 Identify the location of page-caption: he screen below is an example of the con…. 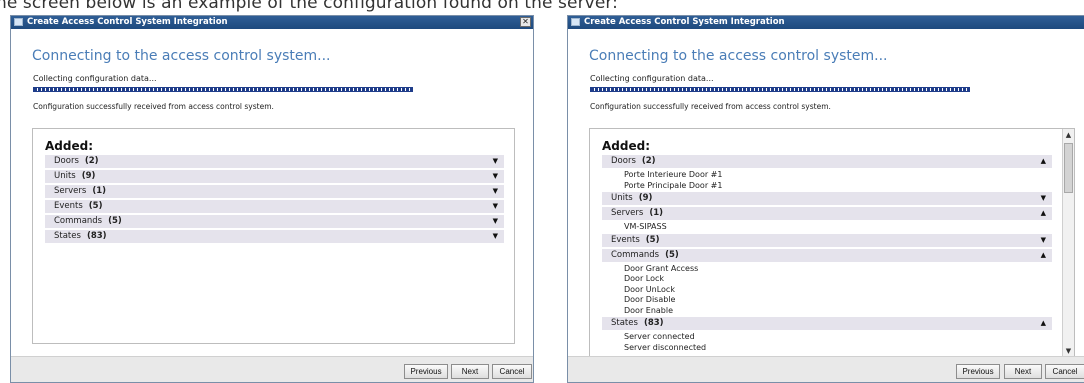
(309, 6).